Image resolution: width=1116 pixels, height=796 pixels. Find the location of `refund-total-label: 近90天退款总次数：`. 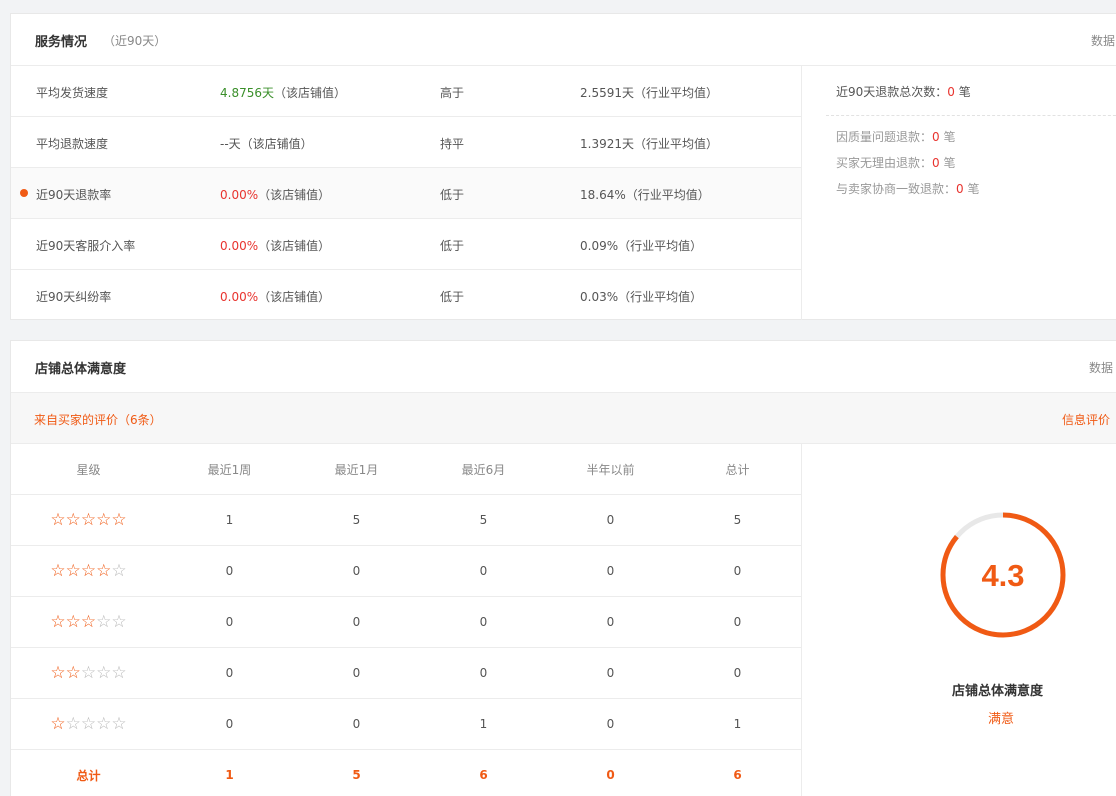

refund-total-label: 近90天退款总次数： is located at coordinates (892, 92).